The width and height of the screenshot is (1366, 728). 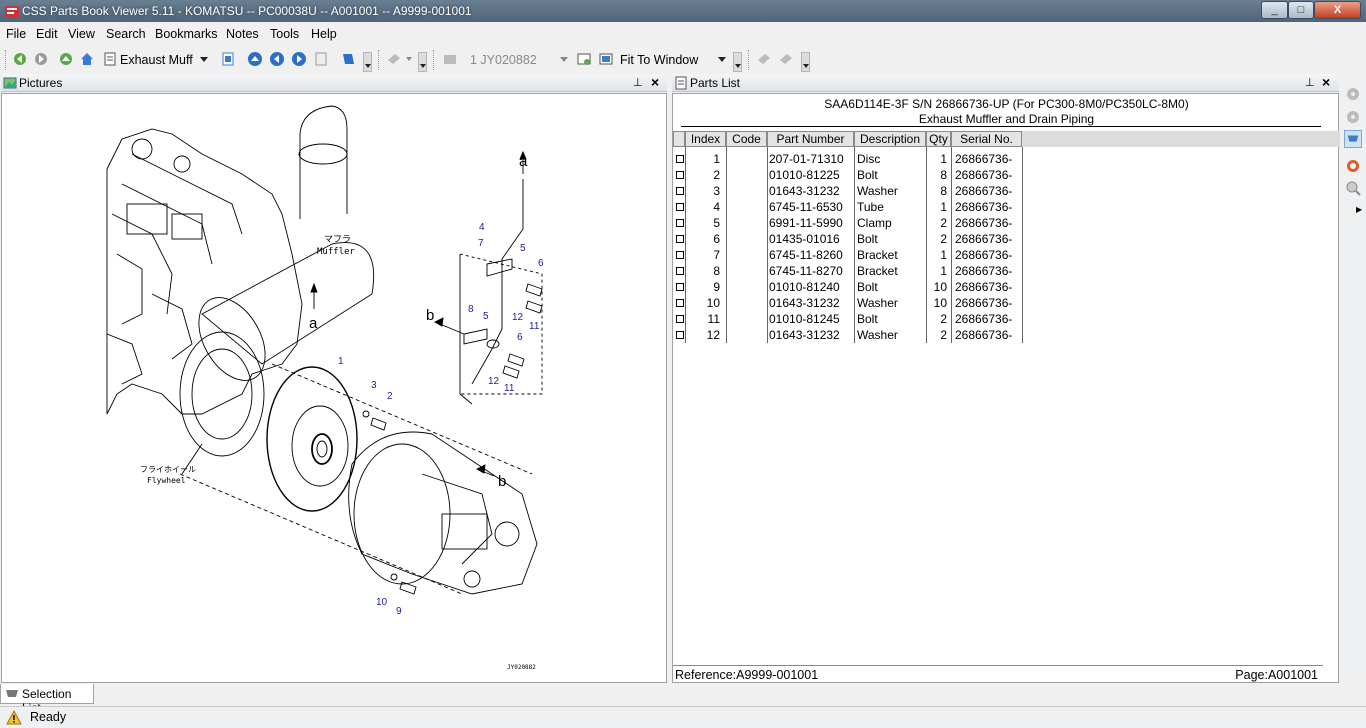 I want to click on callout-4: 4, so click(x=482, y=227).